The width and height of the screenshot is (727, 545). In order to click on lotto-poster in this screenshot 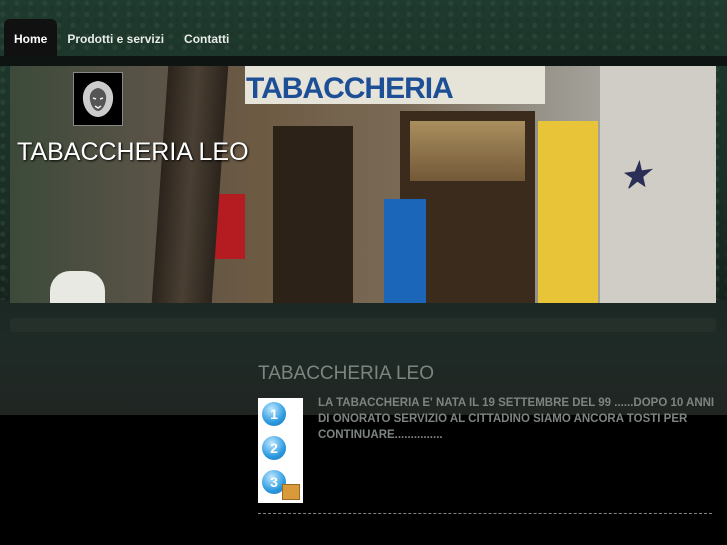, I will do `click(405, 251)`.